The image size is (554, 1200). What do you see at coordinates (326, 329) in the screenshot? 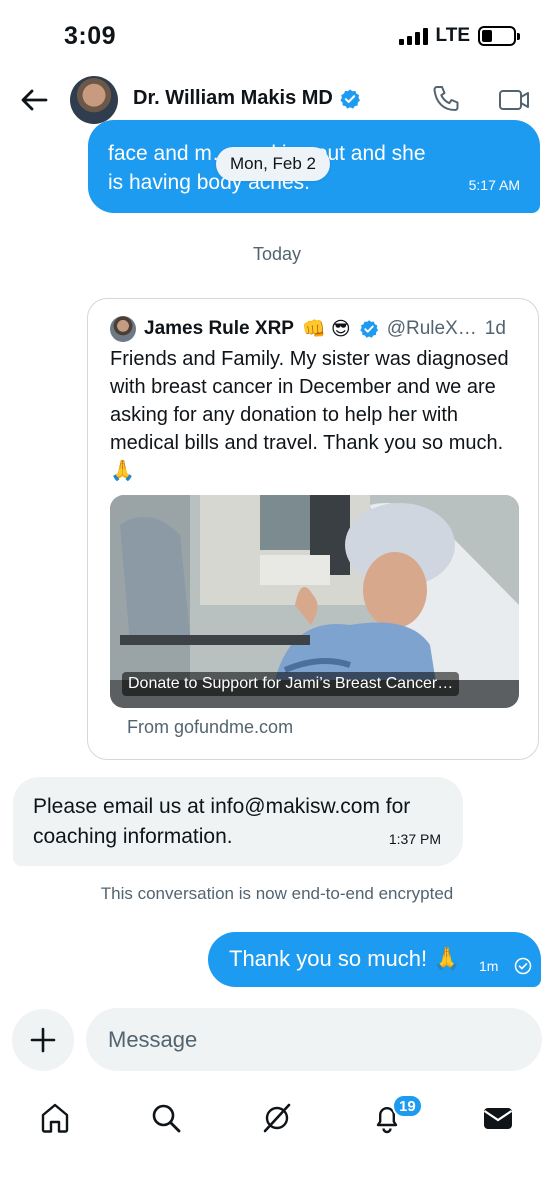
I see `post-author-emoji: 👊 😎` at bounding box center [326, 329].